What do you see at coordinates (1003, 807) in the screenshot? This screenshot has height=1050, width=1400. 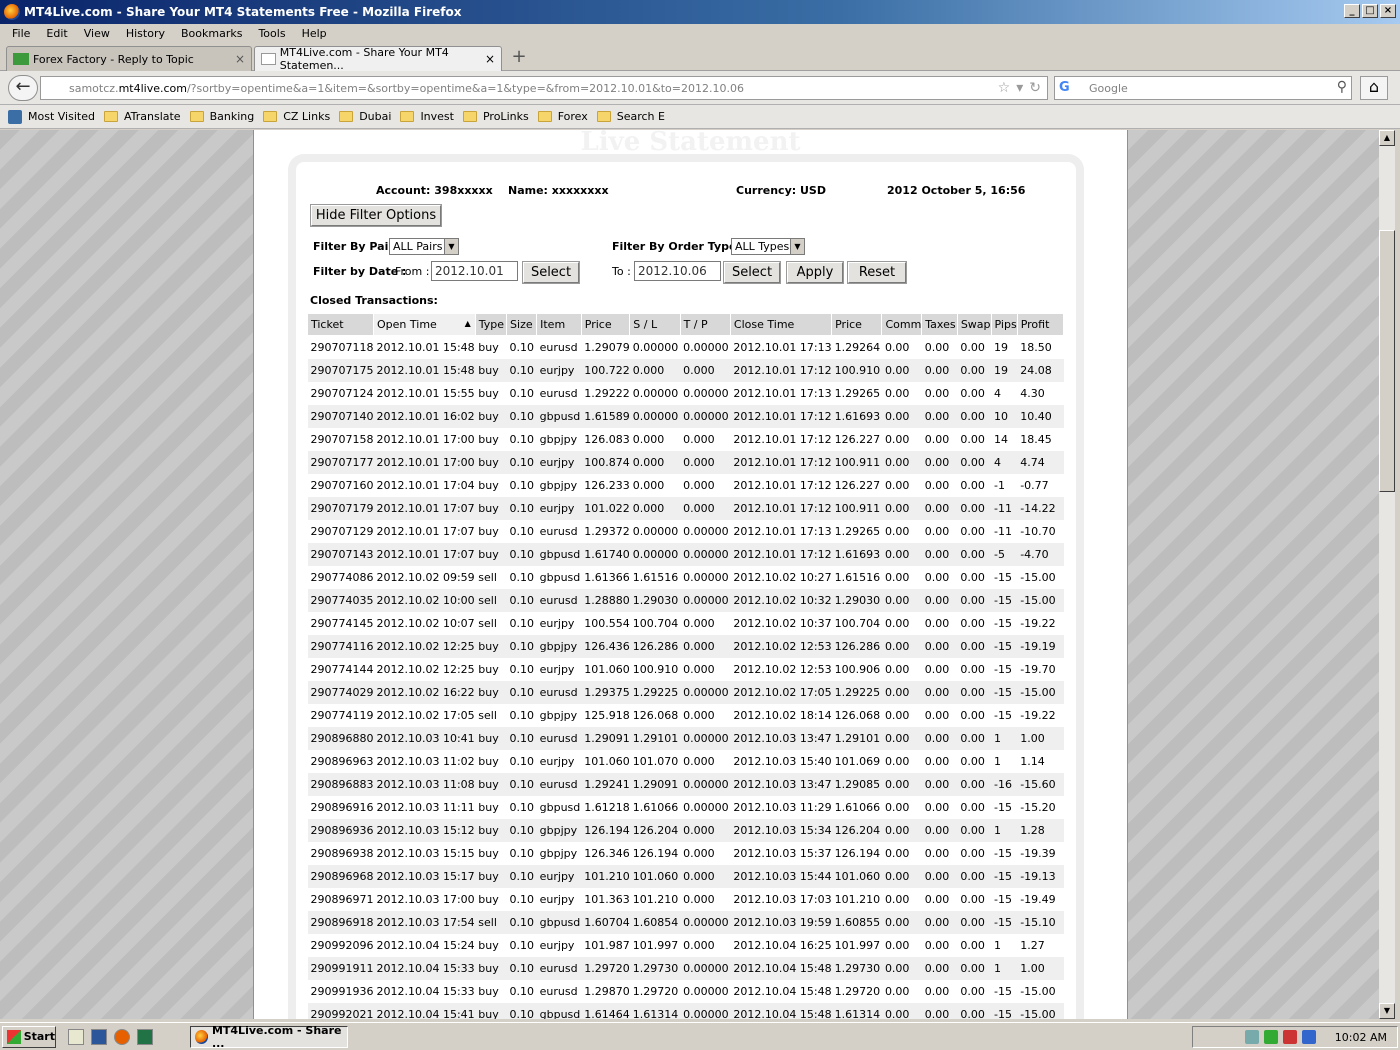 I see `table-cell: -15` at bounding box center [1003, 807].